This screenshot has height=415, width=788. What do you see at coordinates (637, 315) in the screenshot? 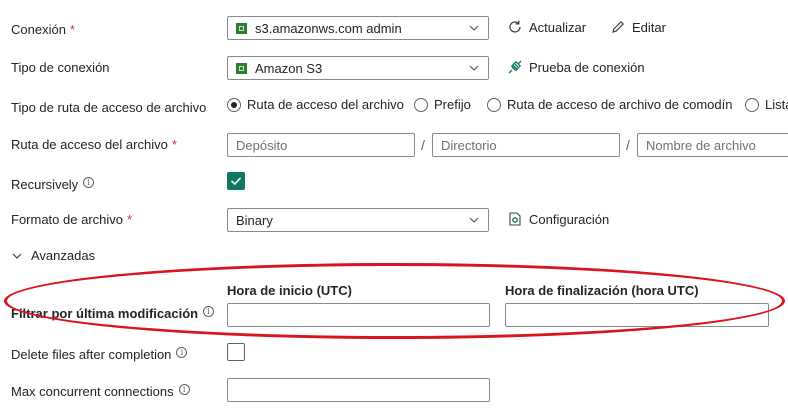
I see `end-time-input` at bounding box center [637, 315].